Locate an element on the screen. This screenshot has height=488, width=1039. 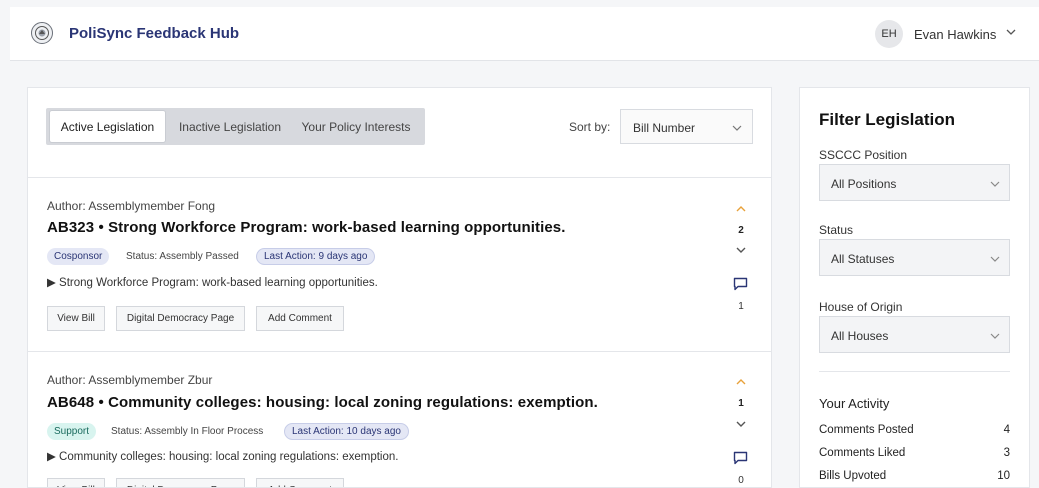
filter-title: Filter Legislation is located at coordinates (887, 119).